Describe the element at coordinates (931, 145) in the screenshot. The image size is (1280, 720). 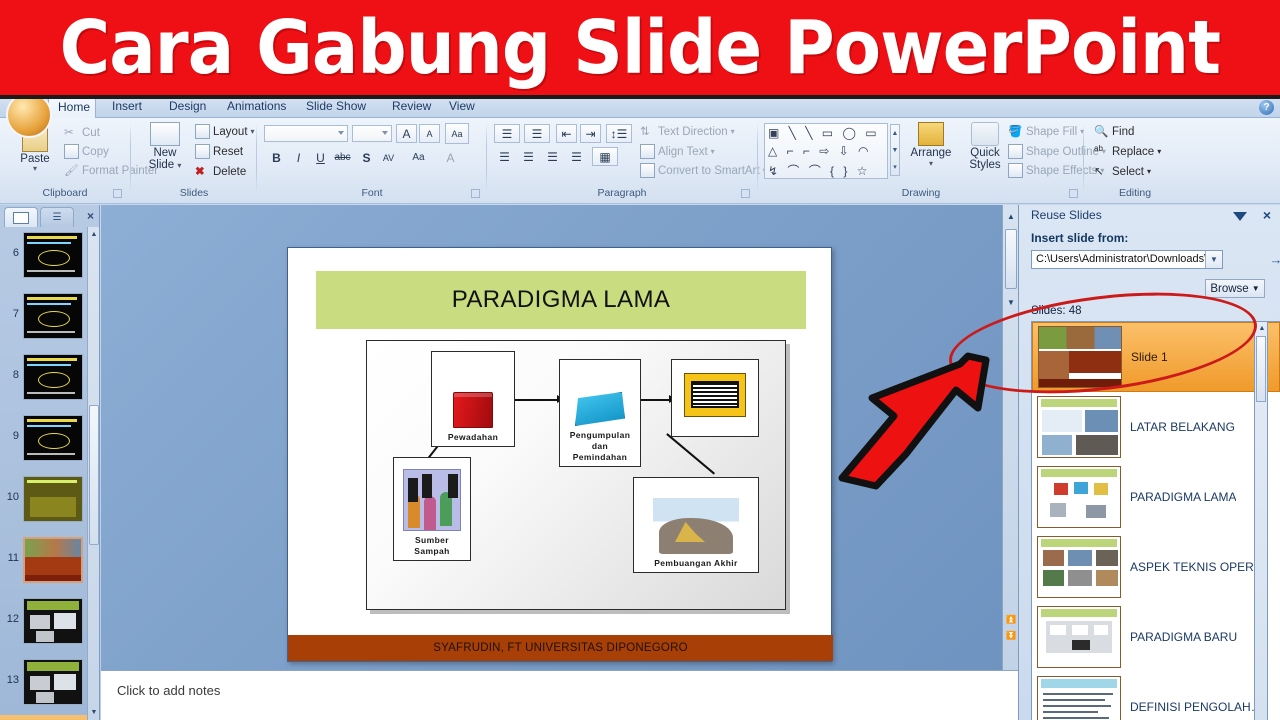
I see `arrange-button: Arrange ▾` at that location.